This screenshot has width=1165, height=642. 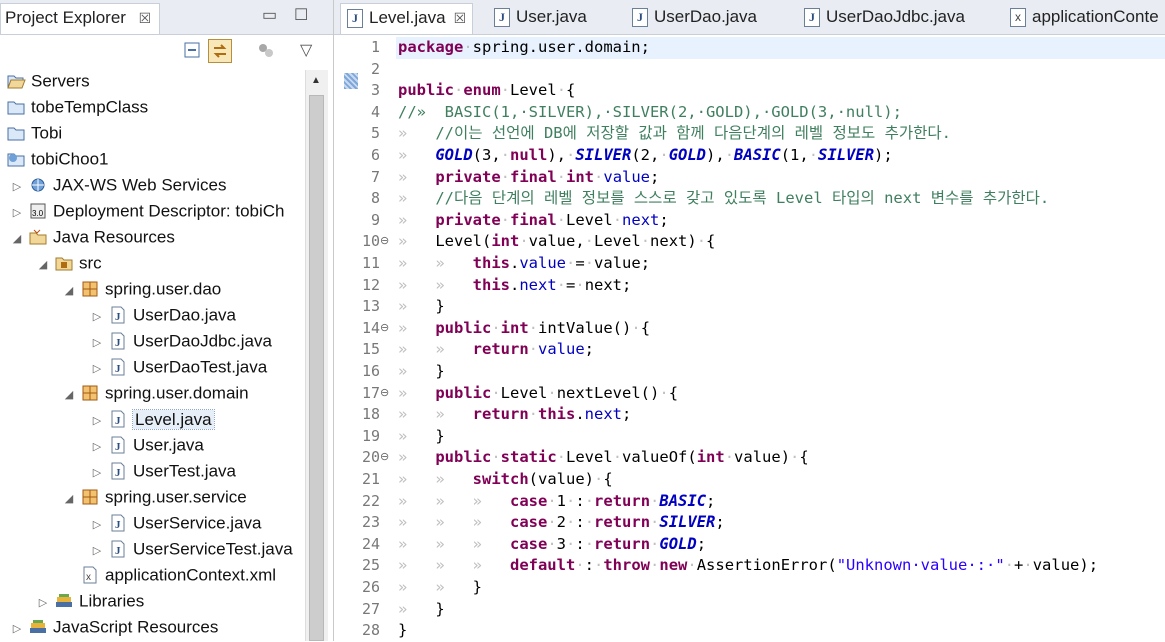 What do you see at coordinates (192, 51) in the screenshot?
I see `collapse-all-button` at bounding box center [192, 51].